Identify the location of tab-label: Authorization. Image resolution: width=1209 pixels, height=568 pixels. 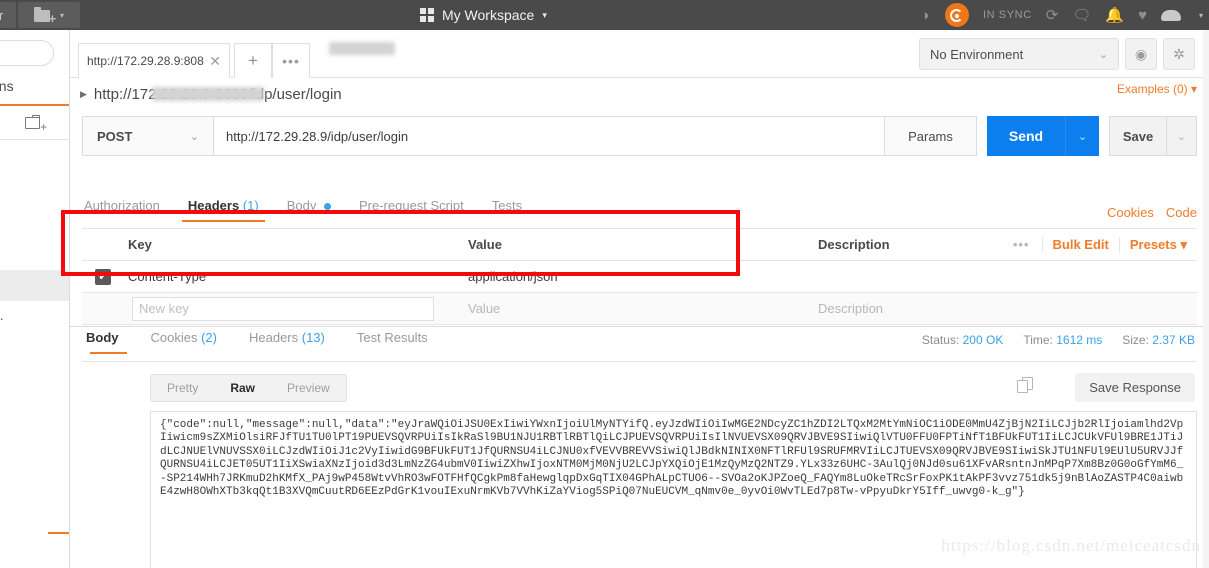
(122, 205).